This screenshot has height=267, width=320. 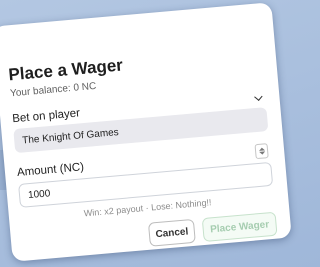 What do you see at coordinates (239, 227) in the screenshot?
I see `place-wager-button: Place Wager` at bounding box center [239, 227].